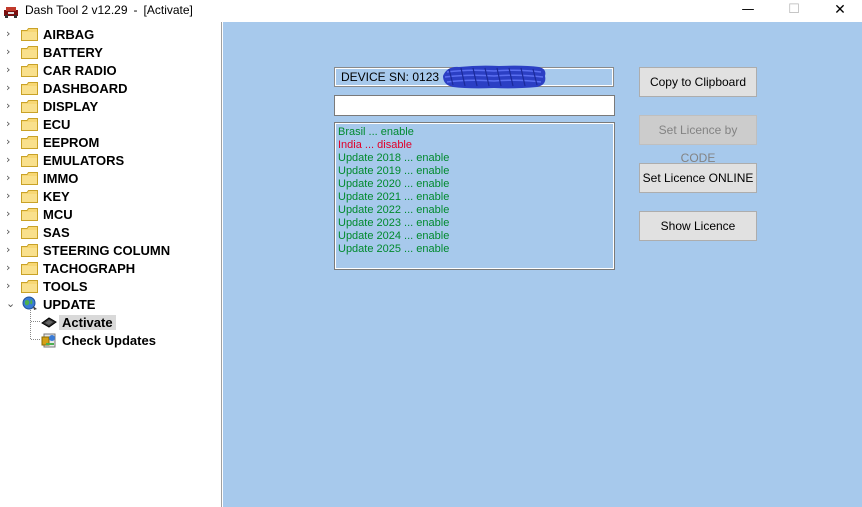  I want to click on tree-item-car-radio: › CAR RADIO, so click(111, 70).